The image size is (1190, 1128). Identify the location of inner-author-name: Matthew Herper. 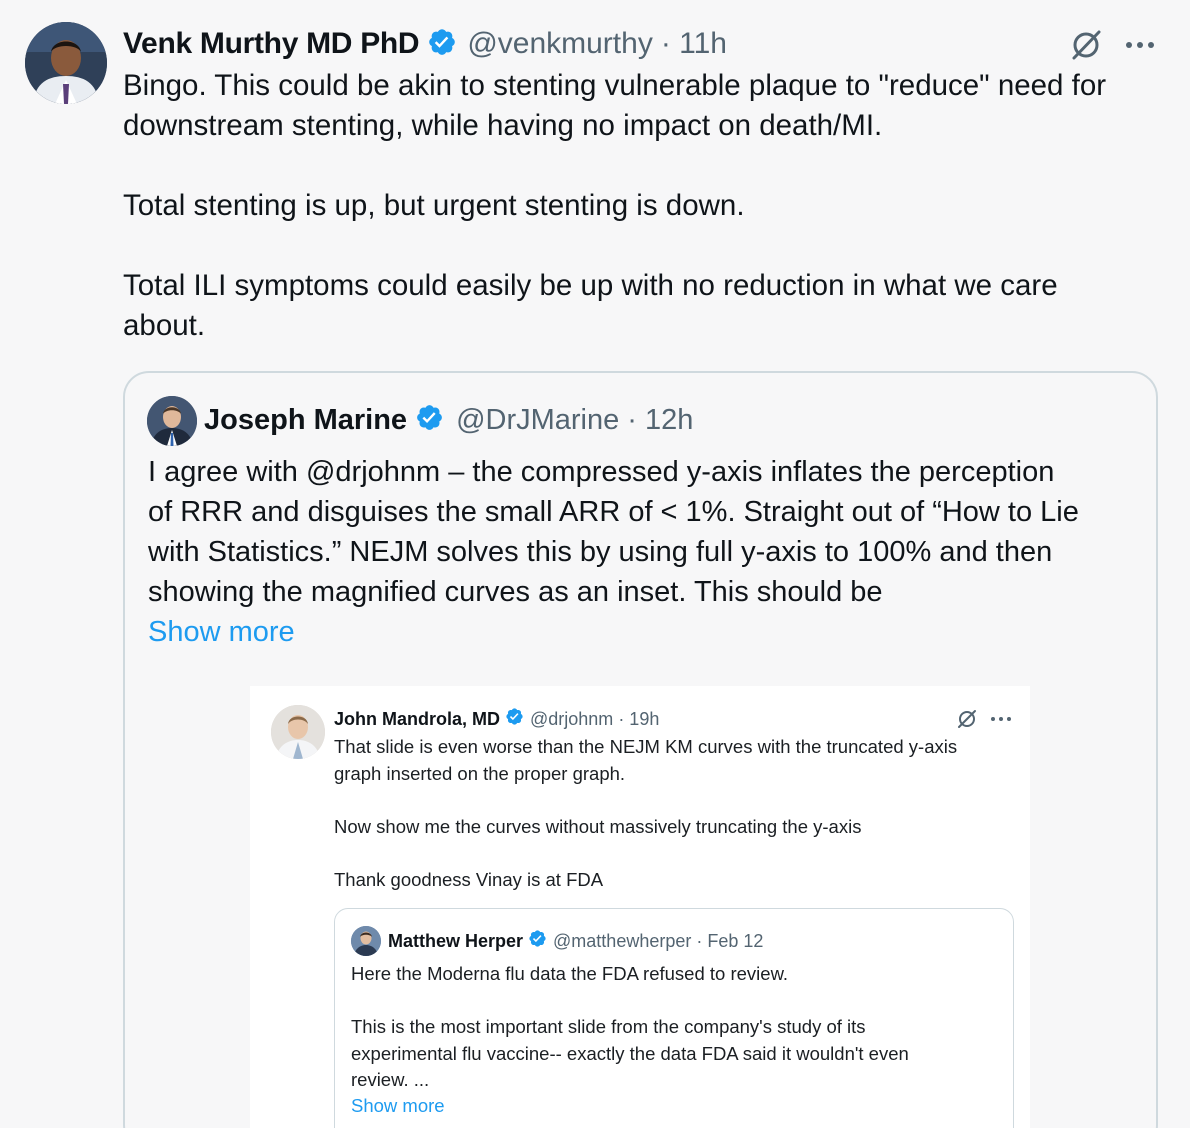
(456, 940).